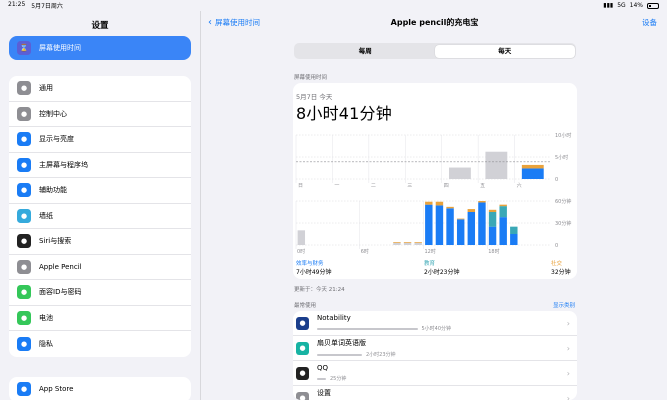 The height and width of the screenshot is (400, 667). I want to click on x-tick-label: 六, so click(519, 185).